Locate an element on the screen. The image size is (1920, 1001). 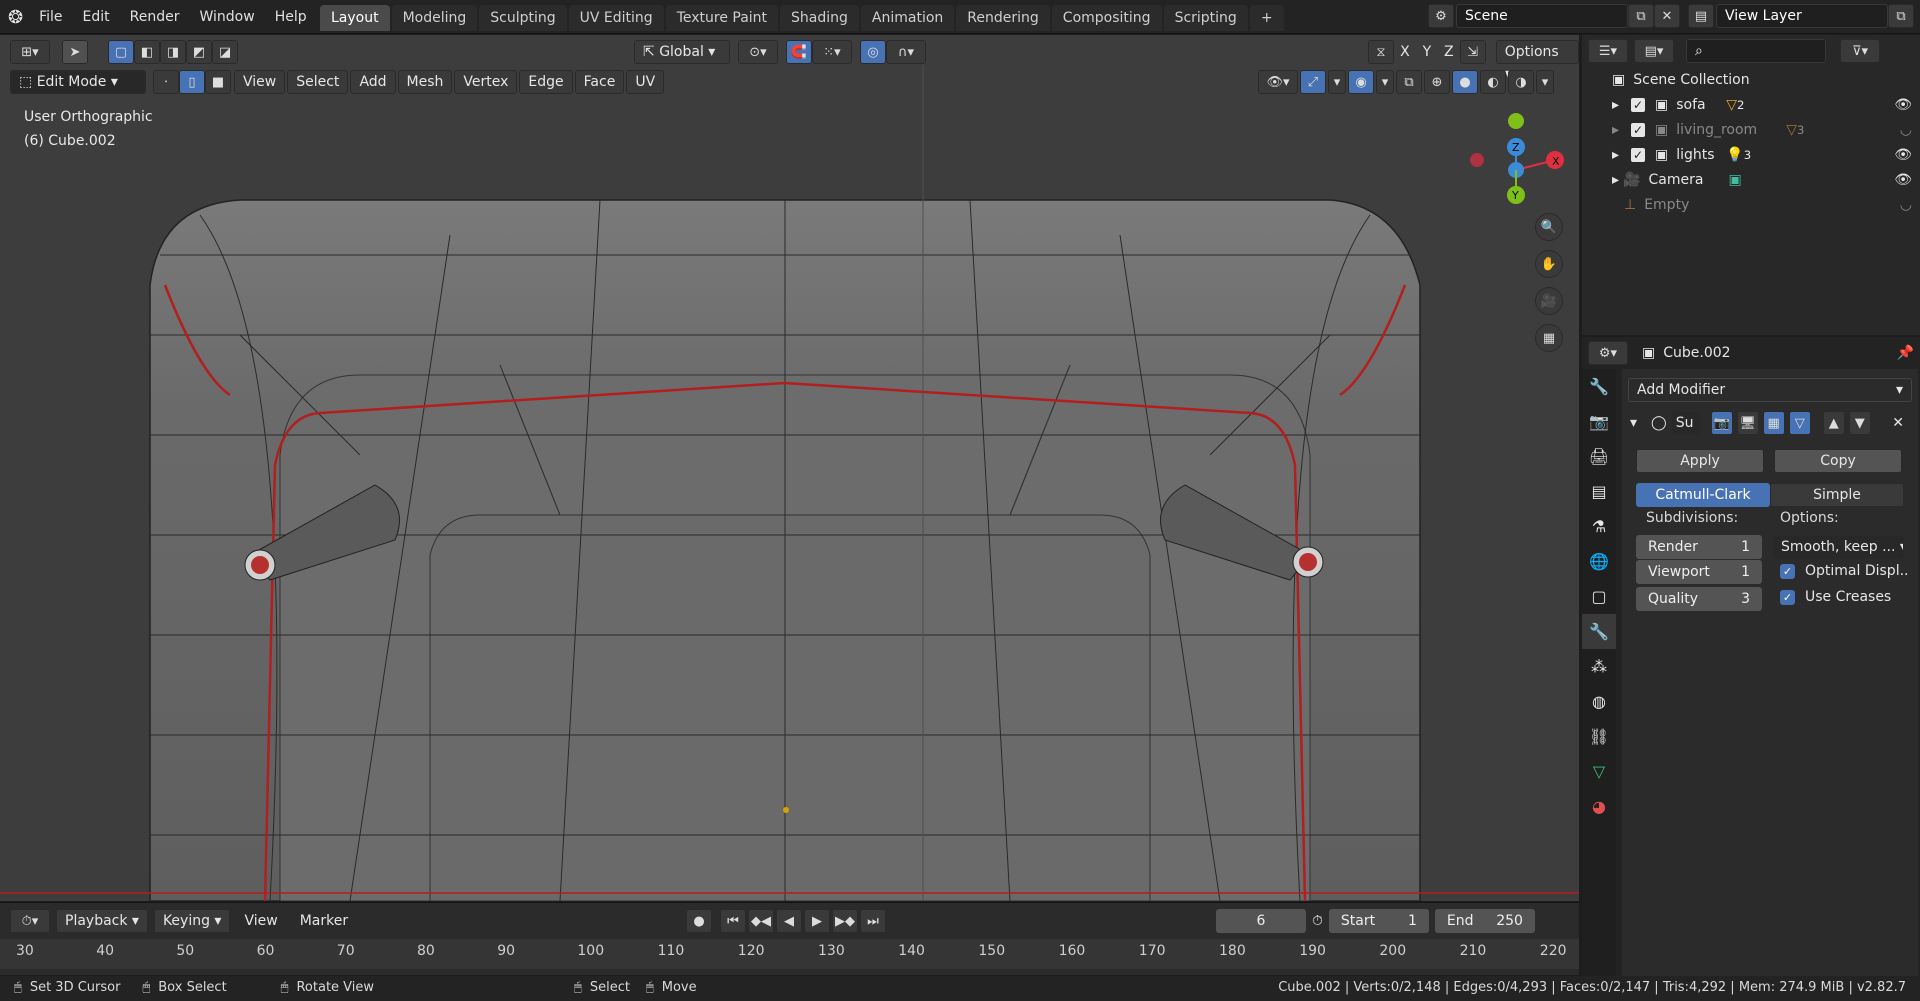
tab-rendering: Rendering is located at coordinates (1003, 18).